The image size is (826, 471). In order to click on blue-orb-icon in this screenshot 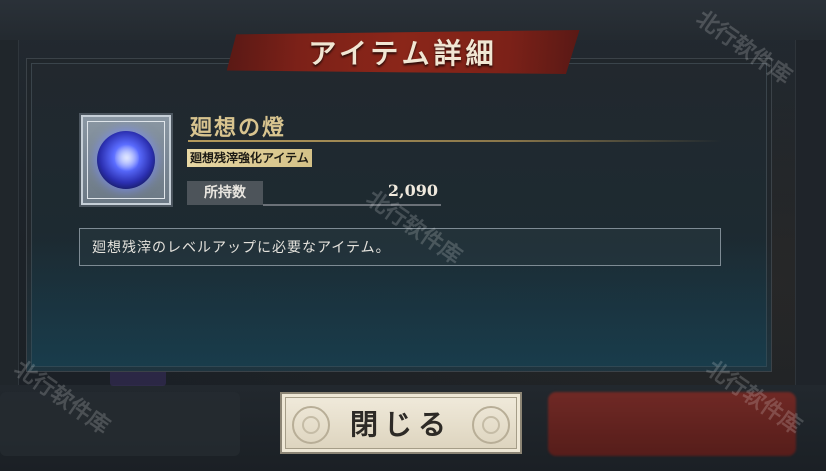, I will do `click(126, 160)`.